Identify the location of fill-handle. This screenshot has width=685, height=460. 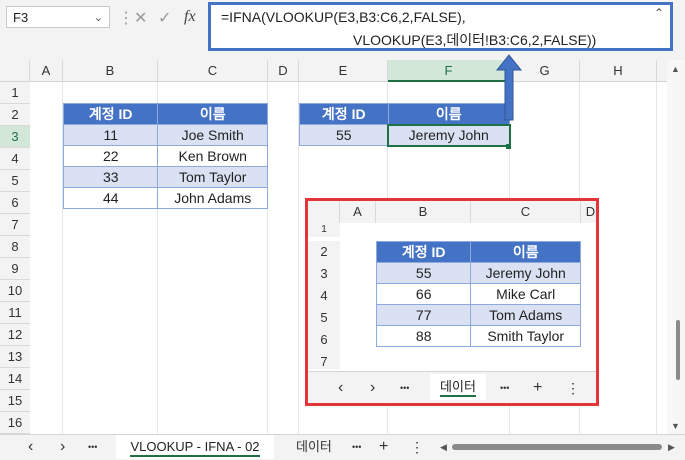
(508, 146).